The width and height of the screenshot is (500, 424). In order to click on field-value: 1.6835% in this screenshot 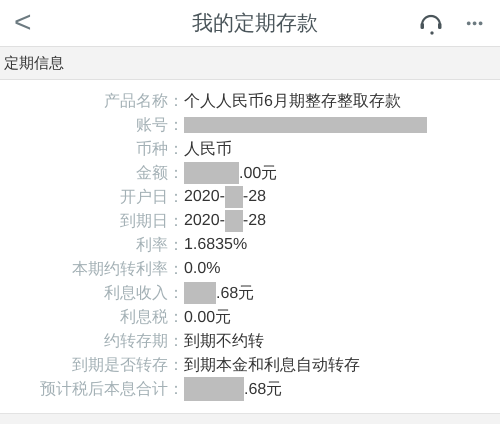, I will do `click(216, 245)`.